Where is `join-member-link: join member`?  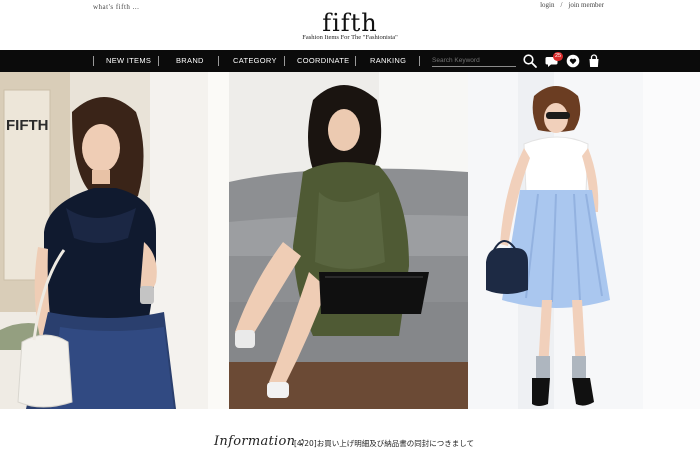 join-member-link: join member is located at coordinates (586, 5).